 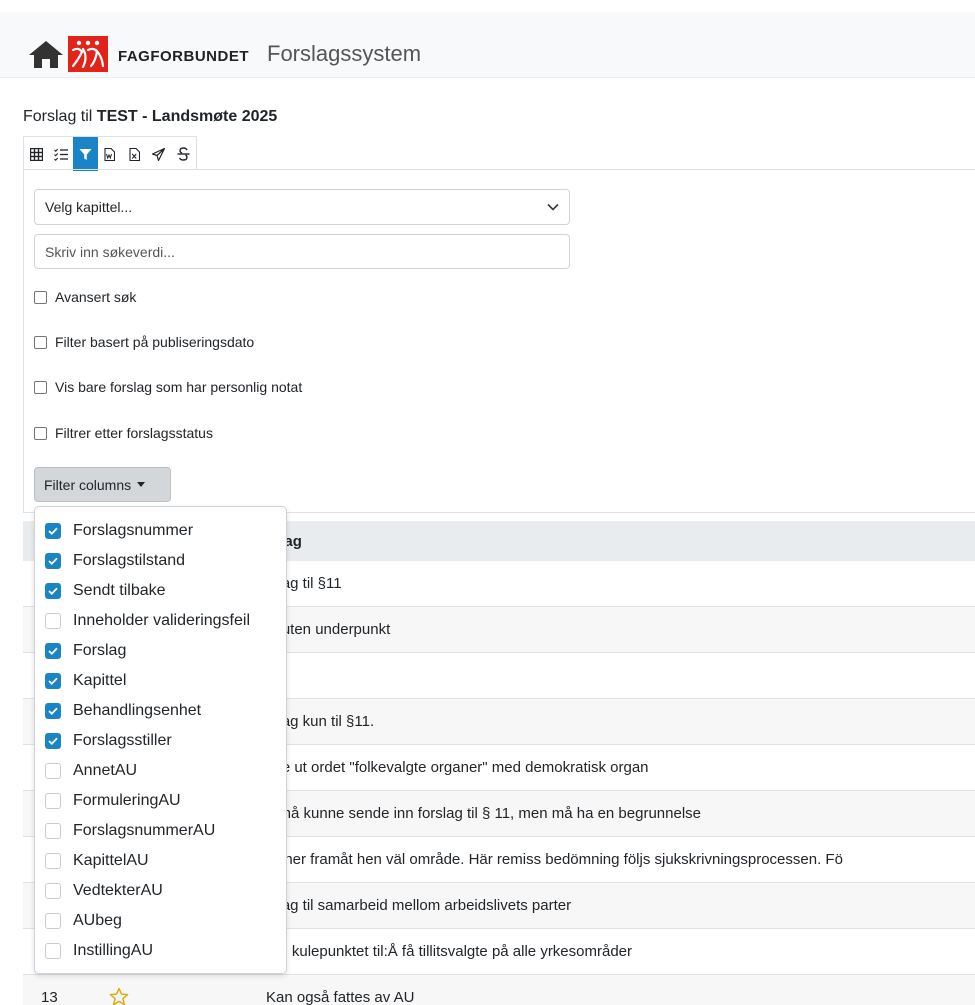 What do you see at coordinates (328, 629) in the screenshot?
I see `proposal-text: st uten underpunkt` at bounding box center [328, 629].